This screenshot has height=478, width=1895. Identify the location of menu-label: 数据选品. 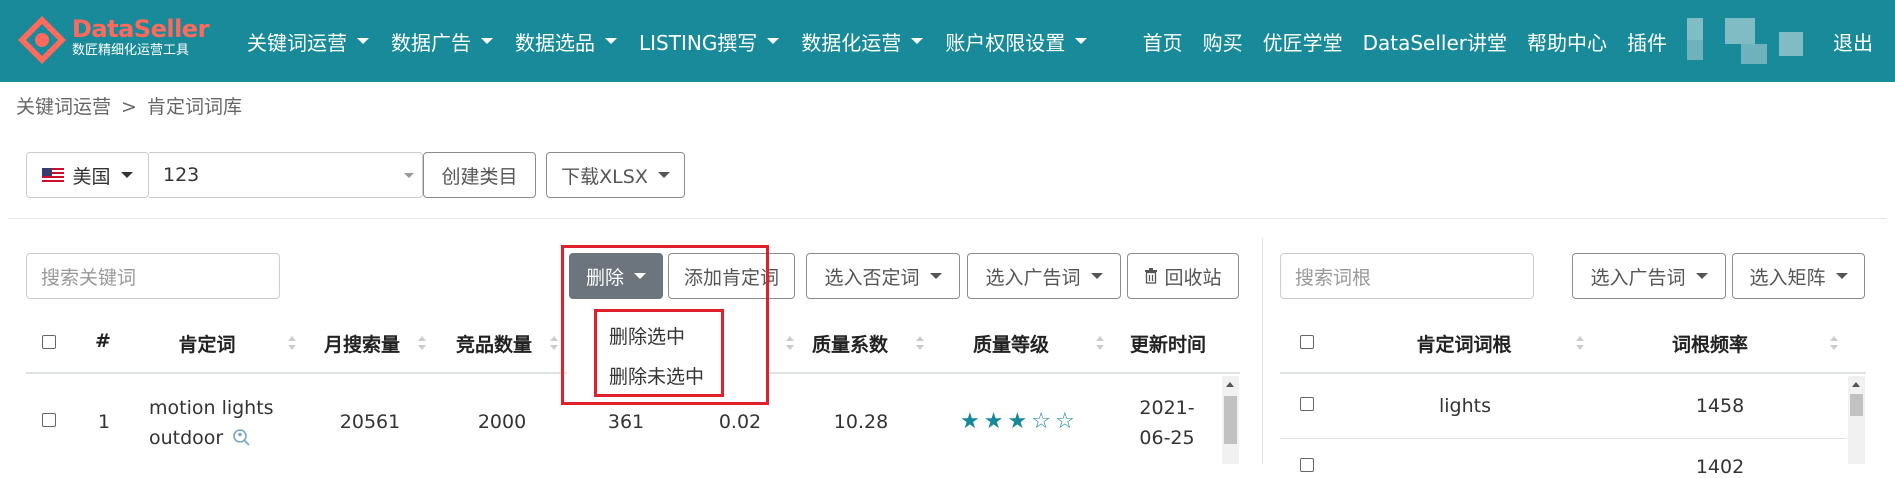
(555, 42).